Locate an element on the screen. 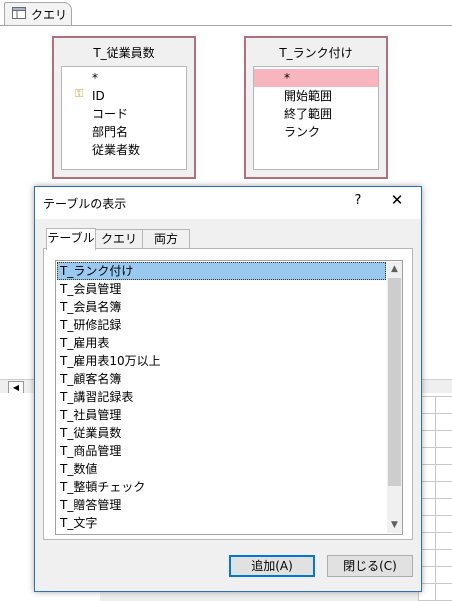 The width and height of the screenshot is (452, 601). list-item: T_講習記録表 is located at coordinates (221, 397).